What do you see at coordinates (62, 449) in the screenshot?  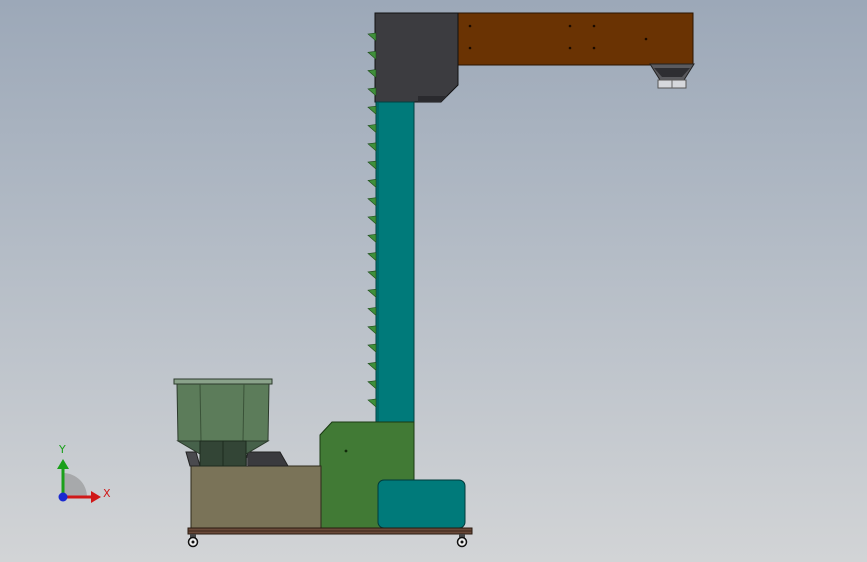 I see `triad-y-label: Y` at bounding box center [62, 449].